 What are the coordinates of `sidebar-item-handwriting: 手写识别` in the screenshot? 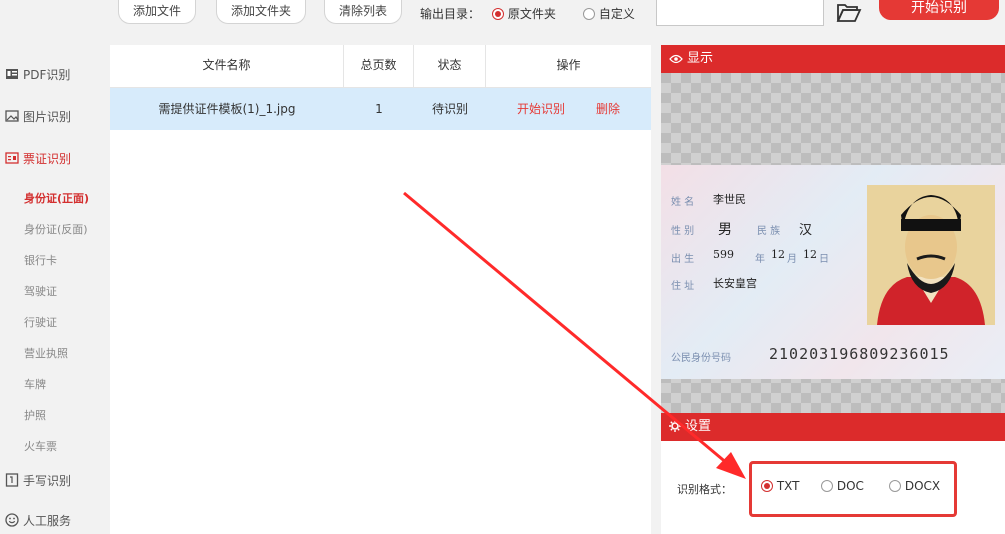 It's located at (52, 480).